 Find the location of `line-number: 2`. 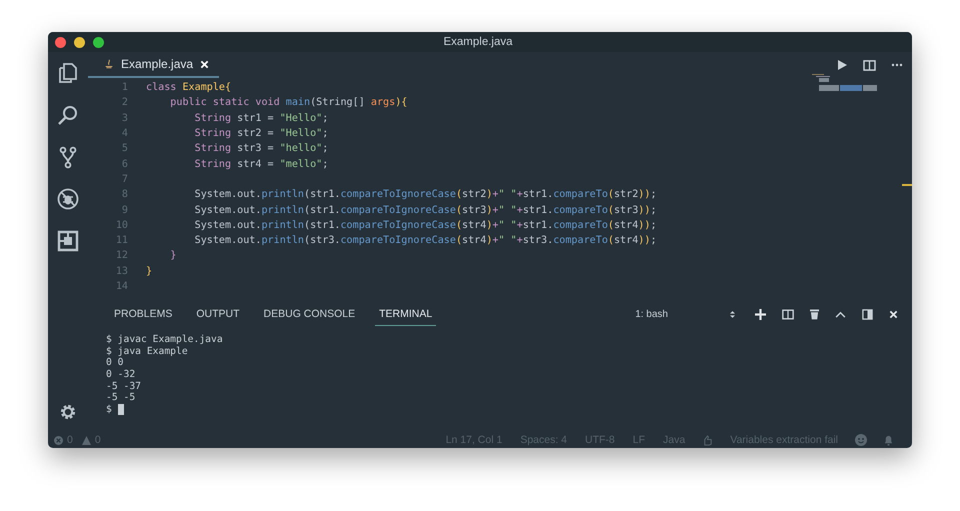

line-number: 2 is located at coordinates (124, 102).